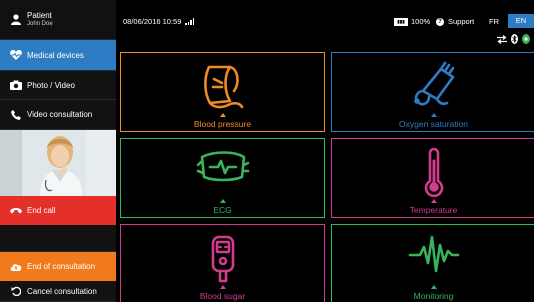  I want to click on sidebar-item-label: Medical devices, so click(55, 55).